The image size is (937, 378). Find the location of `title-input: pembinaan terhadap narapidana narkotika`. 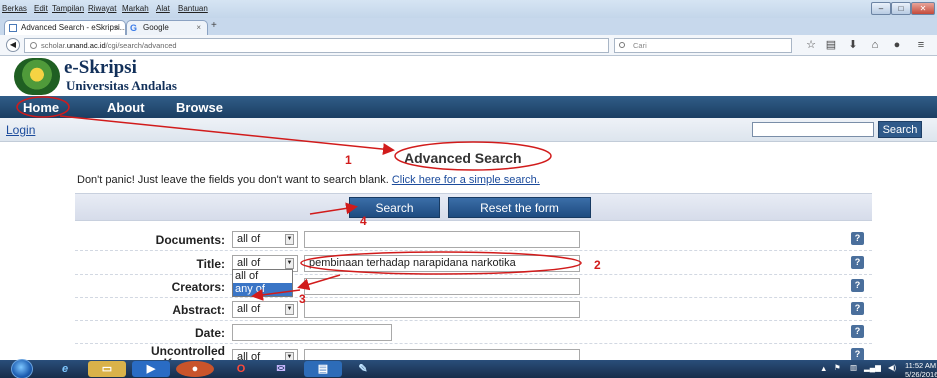

title-input: pembinaan terhadap narapidana narkotika is located at coordinates (442, 263).